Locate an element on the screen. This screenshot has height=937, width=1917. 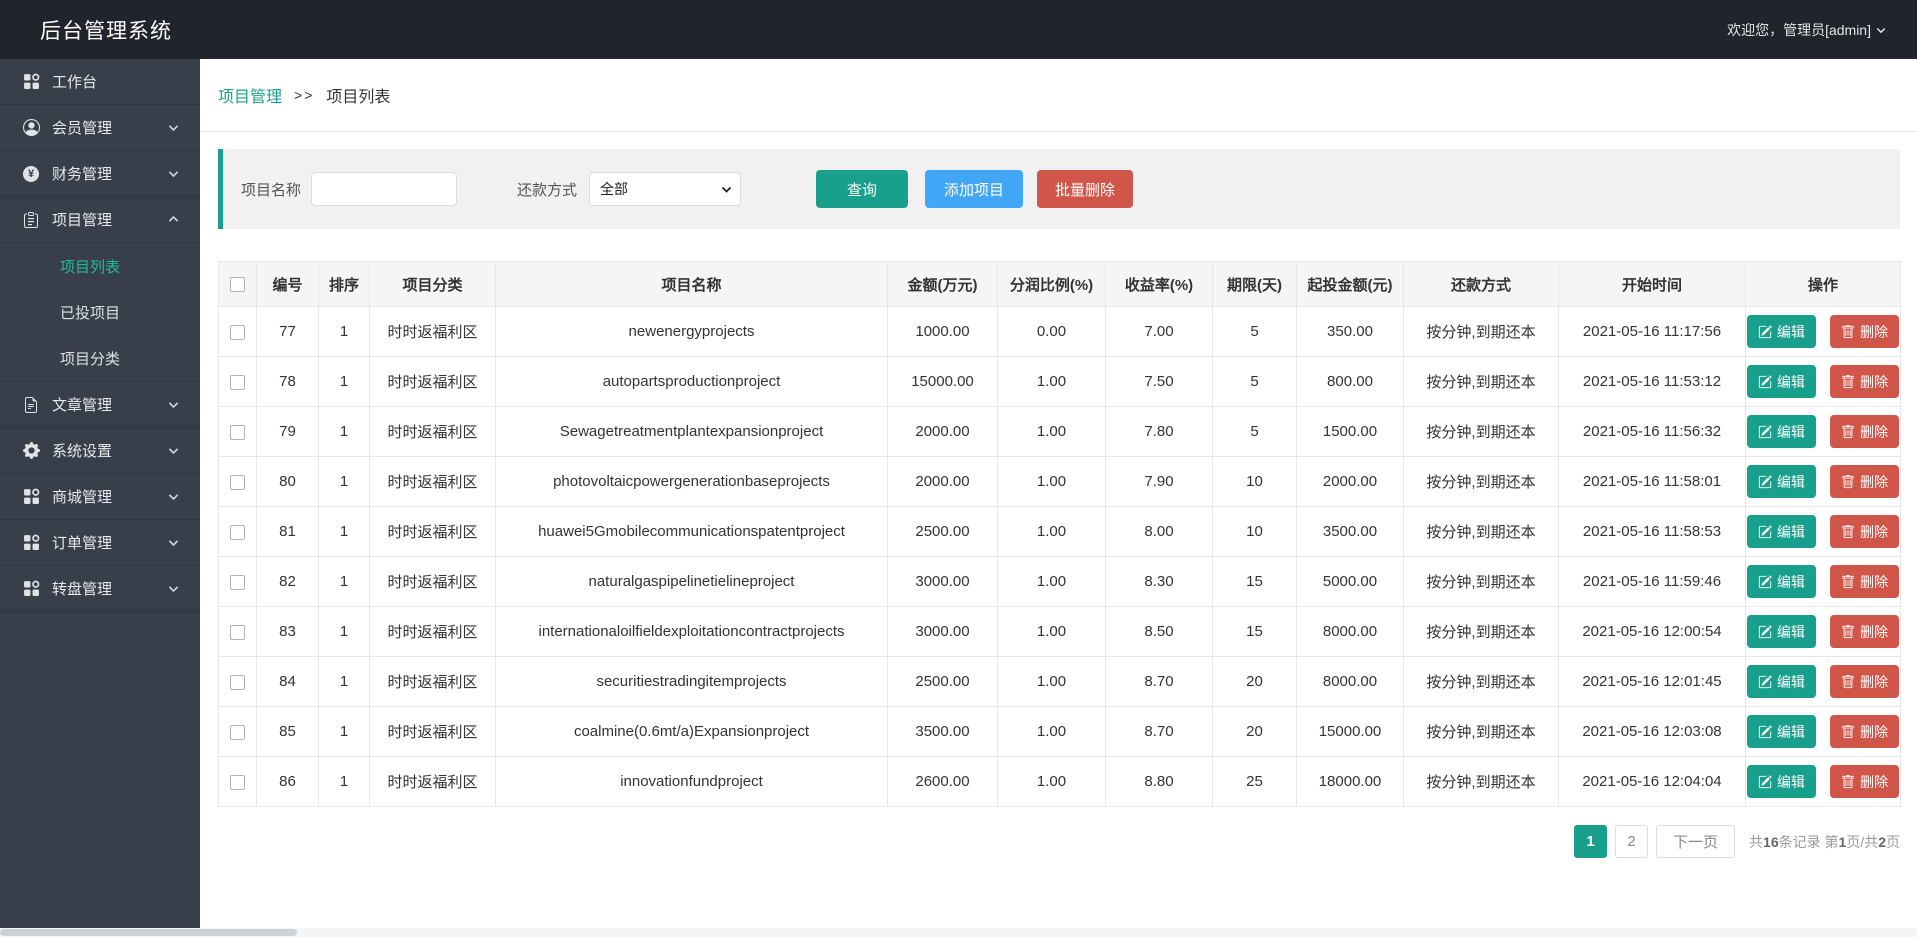
sidebar-subitem: 项目列表 is located at coordinates (100, 266).